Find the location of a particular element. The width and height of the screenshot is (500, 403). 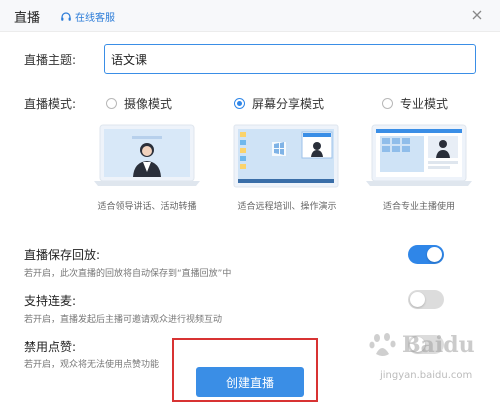

mode-screen-share-radio: 屏幕分享模式 is located at coordinates (279, 103).